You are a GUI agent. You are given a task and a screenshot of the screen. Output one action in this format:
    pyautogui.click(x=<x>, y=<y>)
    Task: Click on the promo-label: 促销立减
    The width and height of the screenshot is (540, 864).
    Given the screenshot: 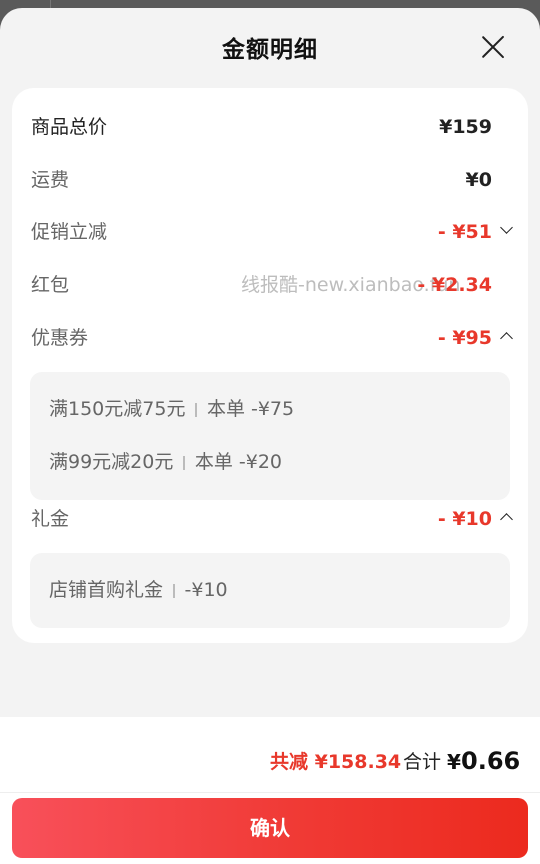 What is the action you would take?
    pyautogui.click(x=69, y=232)
    